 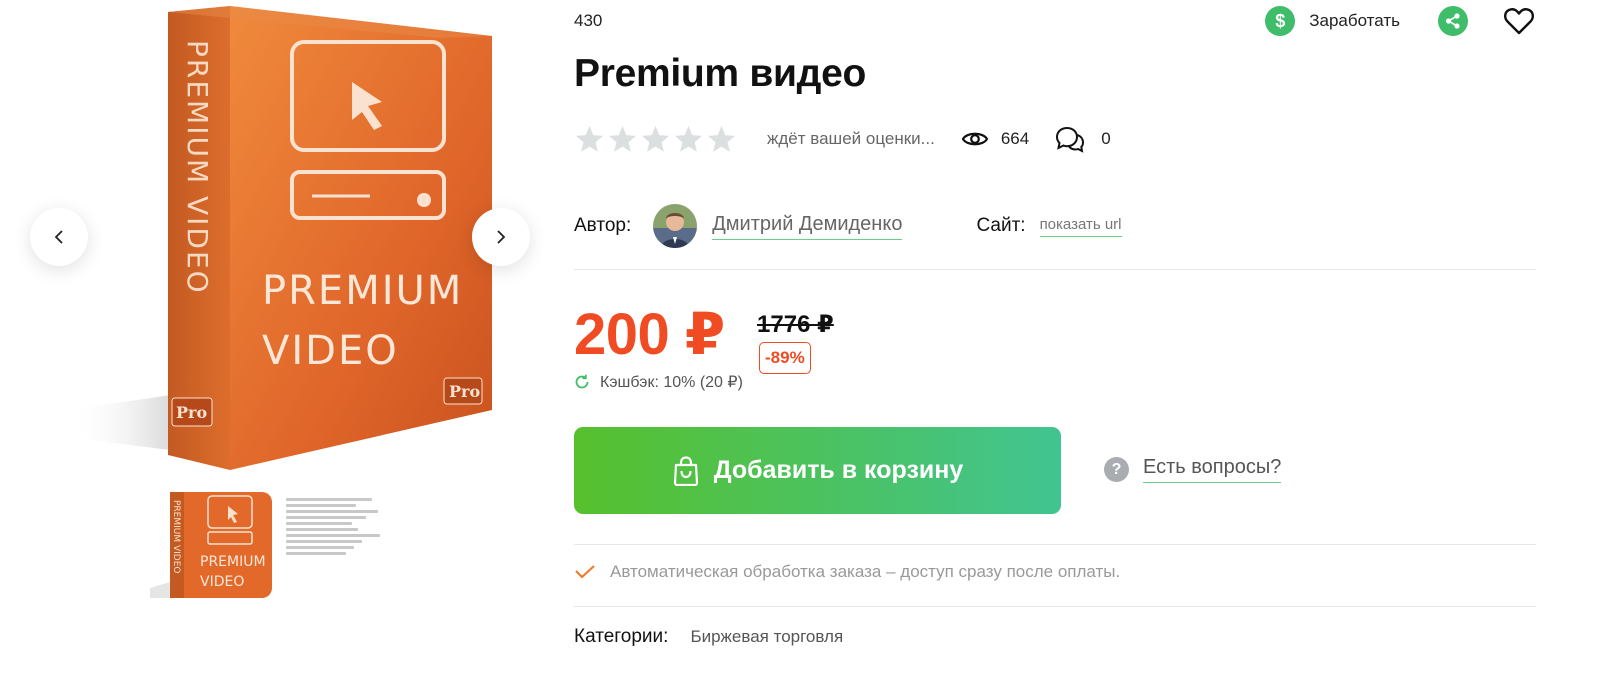 What do you see at coordinates (211, 545) in the screenshot?
I see `thumbnail-1: PREMIUM VIDEO PREMIUM VIDEO` at bounding box center [211, 545].